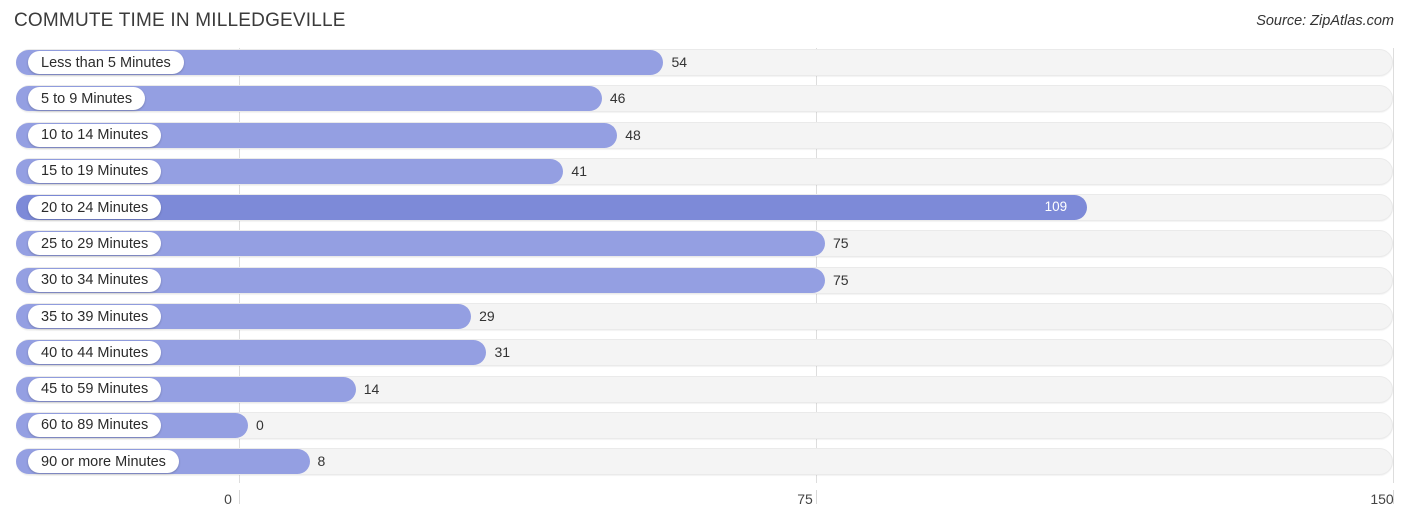 This screenshot has height=524, width=1406. What do you see at coordinates (703, 172) in the screenshot?
I see `bar-row: 15 to 19 Minutes 41` at bounding box center [703, 172].